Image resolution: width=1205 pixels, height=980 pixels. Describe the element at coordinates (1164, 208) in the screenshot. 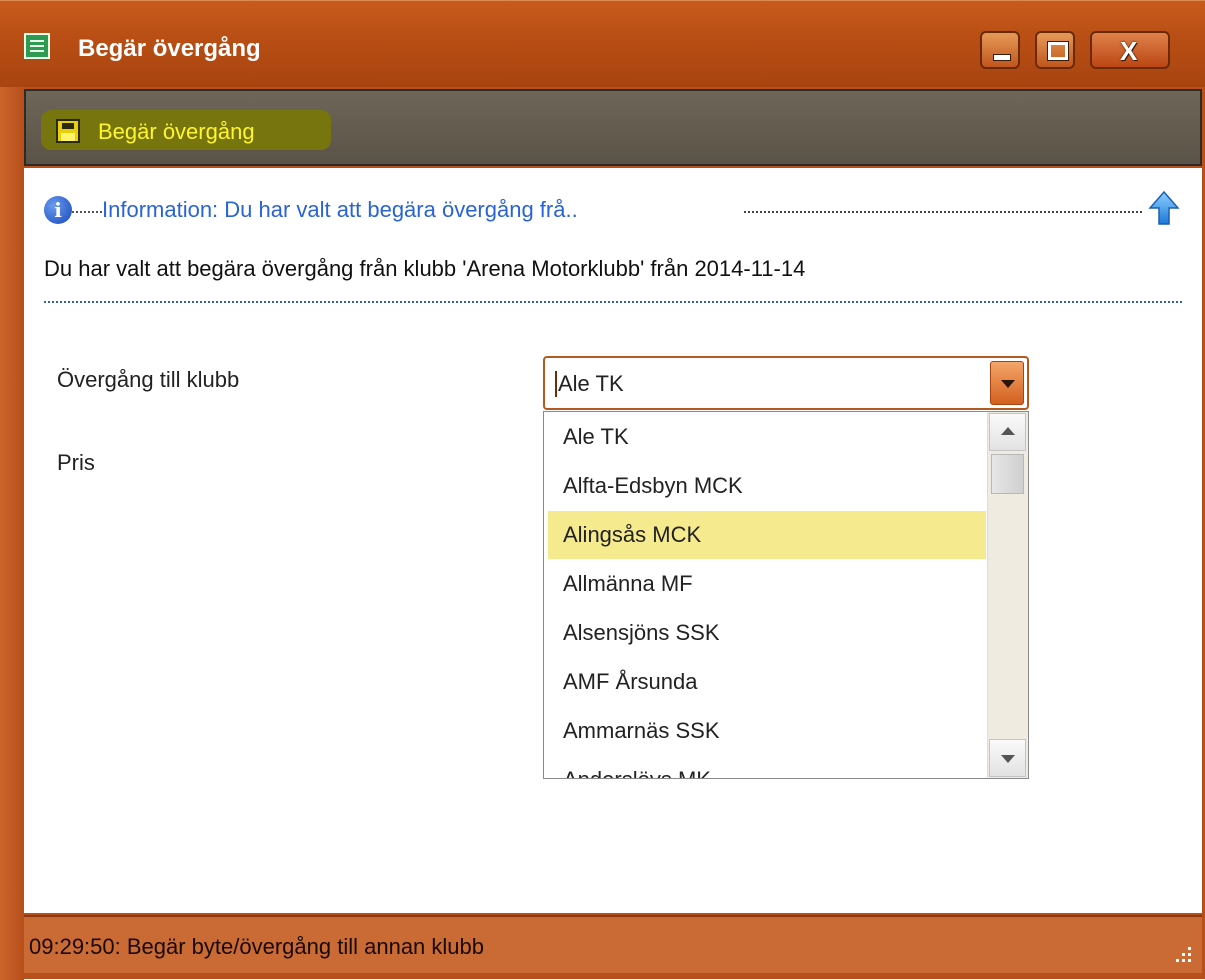

I see `up-arrow-icon` at that location.